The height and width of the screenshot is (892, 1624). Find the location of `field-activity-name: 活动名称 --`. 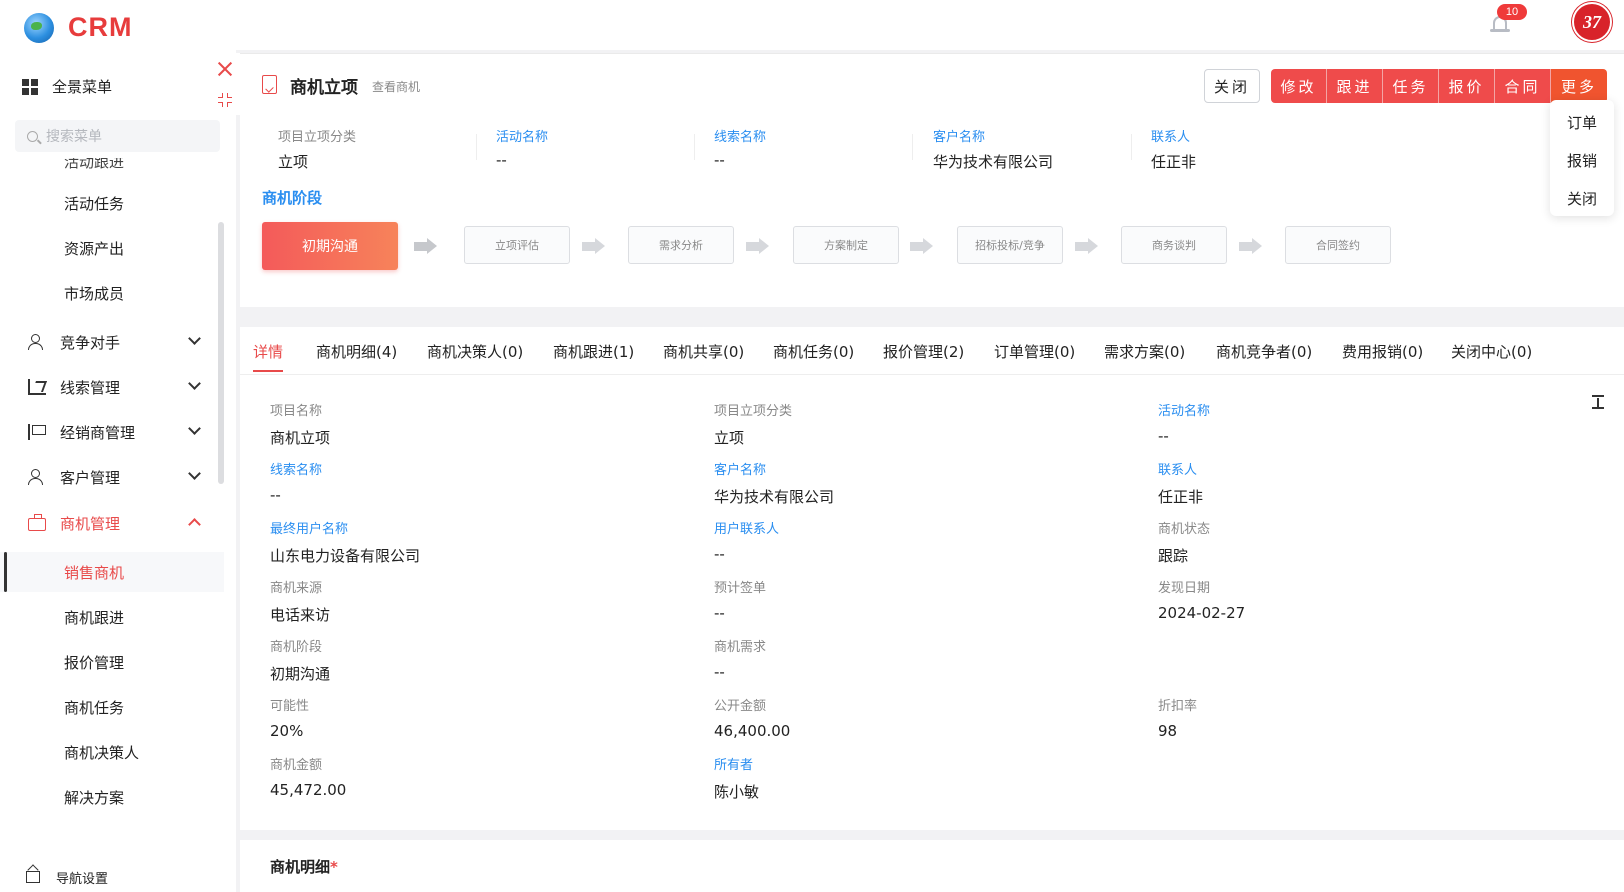

field-activity-name: 活动名称 -- is located at coordinates (1358, 422).